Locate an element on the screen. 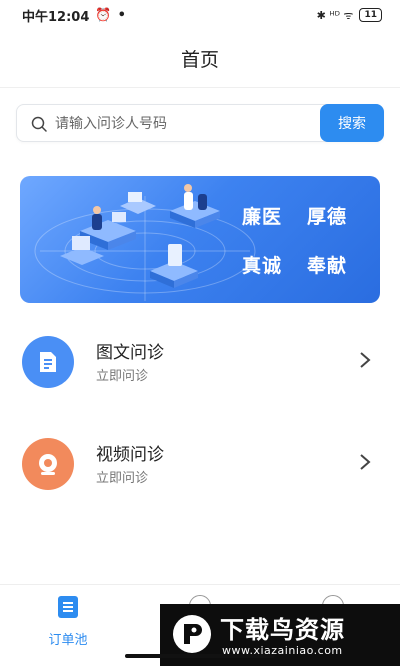 The height and width of the screenshot is (666, 400). home-indicator is located at coordinates (200, 656).